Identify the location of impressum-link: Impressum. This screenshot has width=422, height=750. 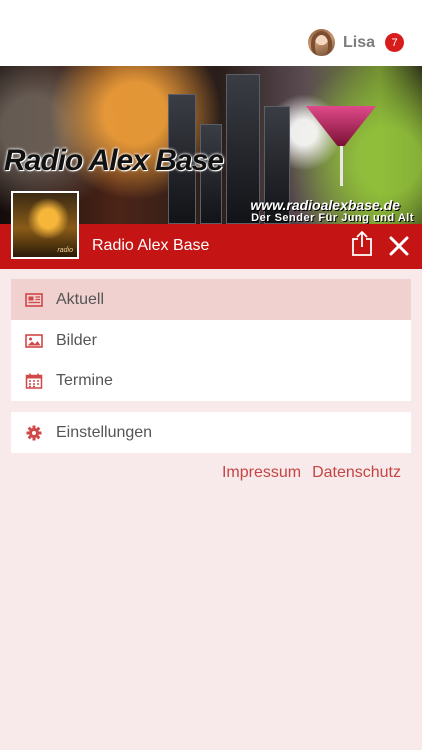
(261, 473).